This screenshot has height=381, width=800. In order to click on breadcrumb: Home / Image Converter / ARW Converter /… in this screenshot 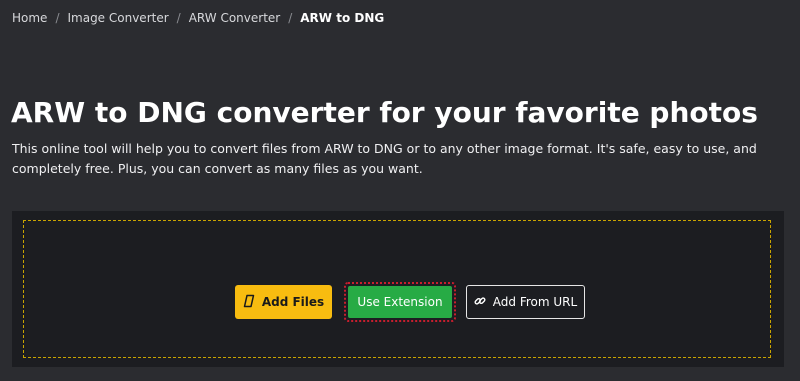, I will do `click(198, 18)`.